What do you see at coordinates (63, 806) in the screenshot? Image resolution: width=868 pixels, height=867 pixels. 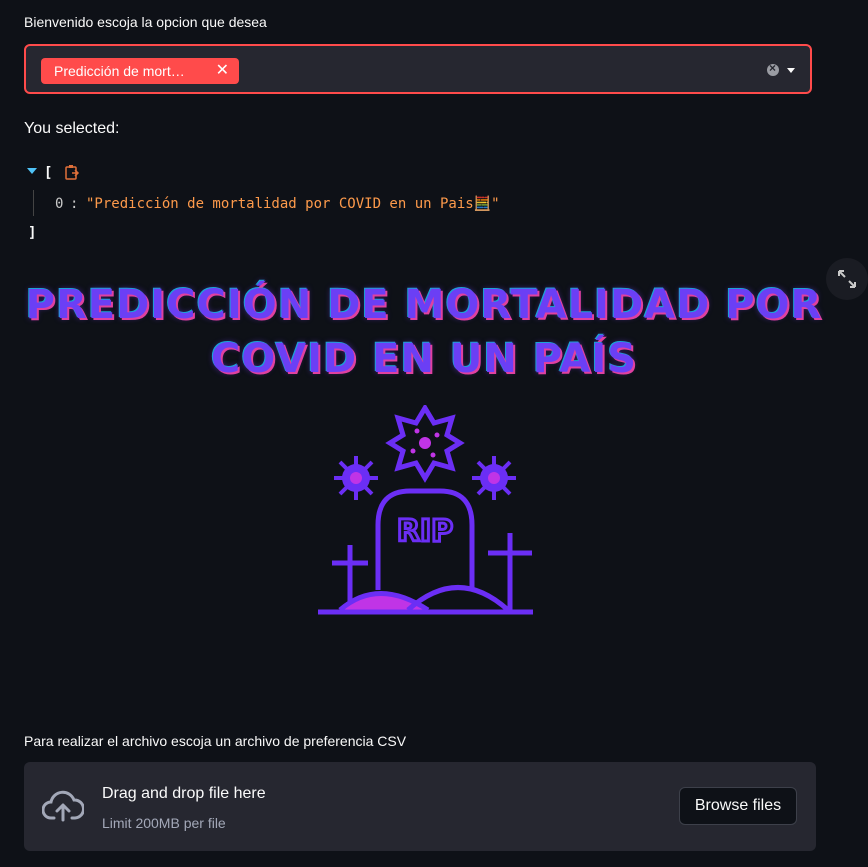 I see `cloud-upload-icon` at bounding box center [63, 806].